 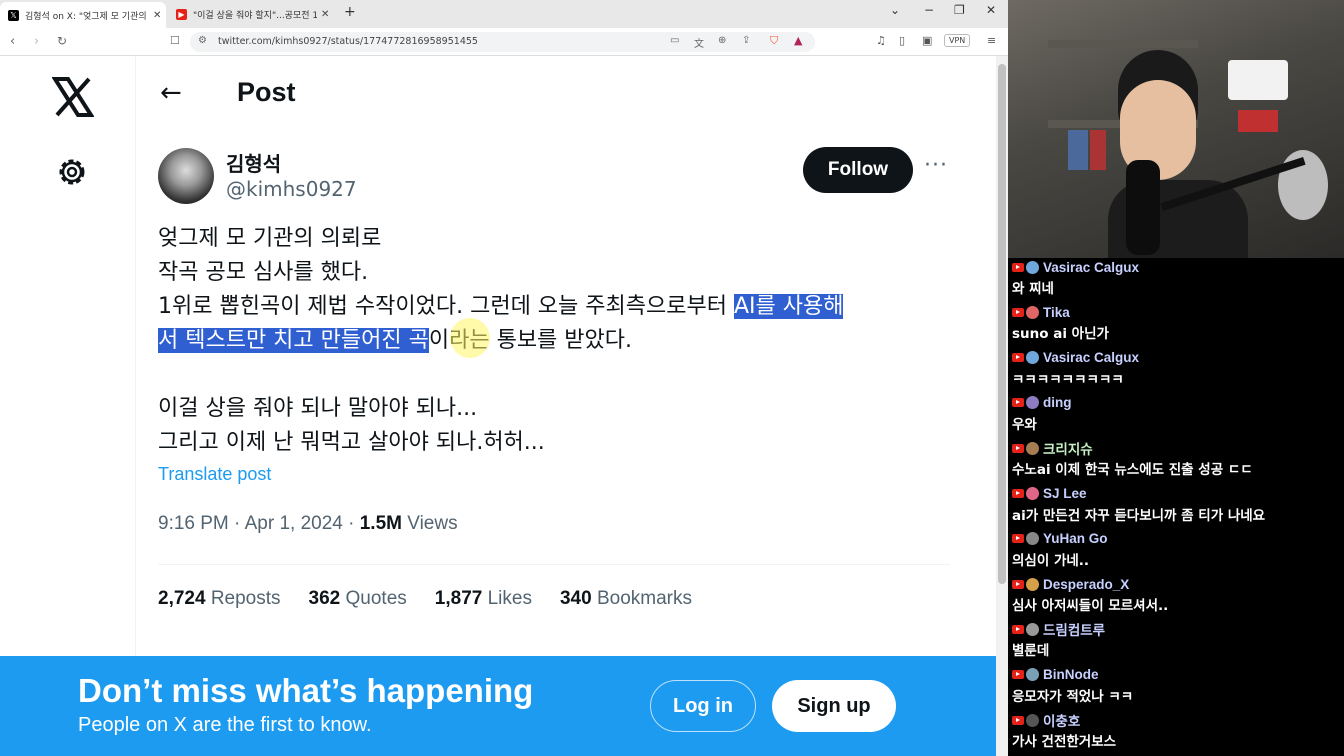 What do you see at coordinates (175, 40) in the screenshot?
I see `bookmark-icon: ☐` at bounding box center [175, 40].